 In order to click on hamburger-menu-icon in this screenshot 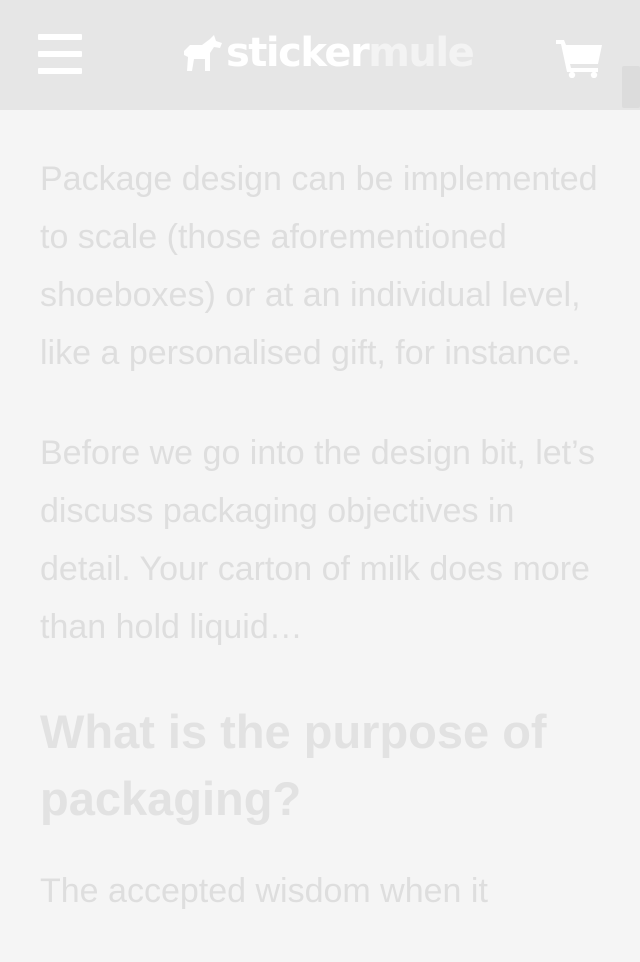, I will do `click(60, 54)`.